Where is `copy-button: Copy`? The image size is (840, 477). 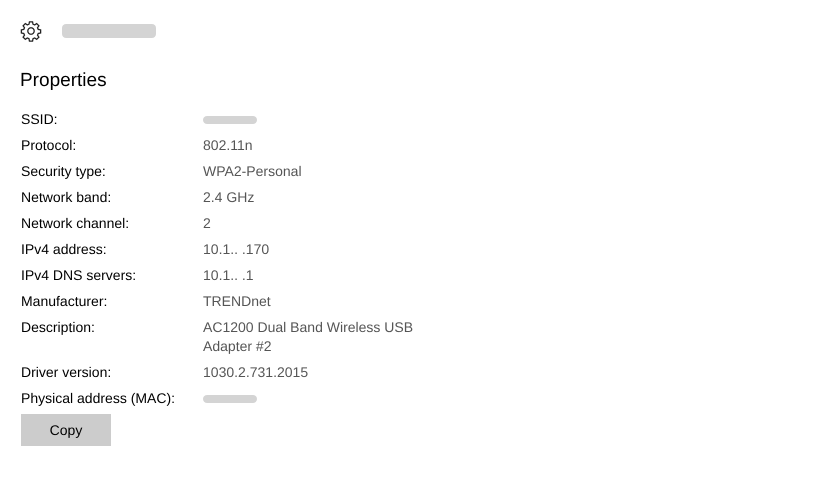 copy-button: Copy is located at coordinates (66, 430).